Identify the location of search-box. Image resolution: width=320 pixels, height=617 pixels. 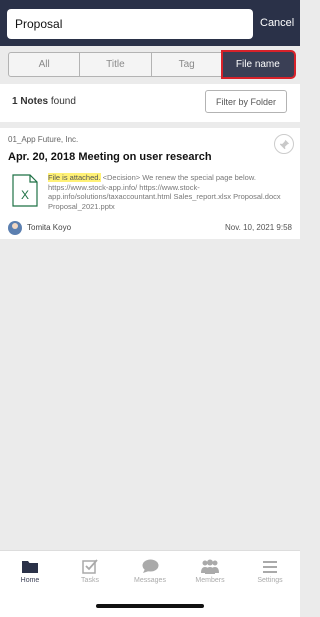
(130, 24).